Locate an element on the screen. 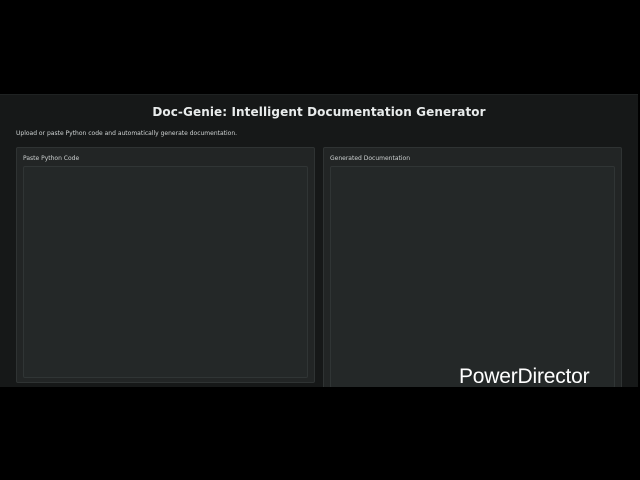 The width and height of the screenshot is (640, 480). code-input-label: Paste Python Code is located at coordinates (51, 158).